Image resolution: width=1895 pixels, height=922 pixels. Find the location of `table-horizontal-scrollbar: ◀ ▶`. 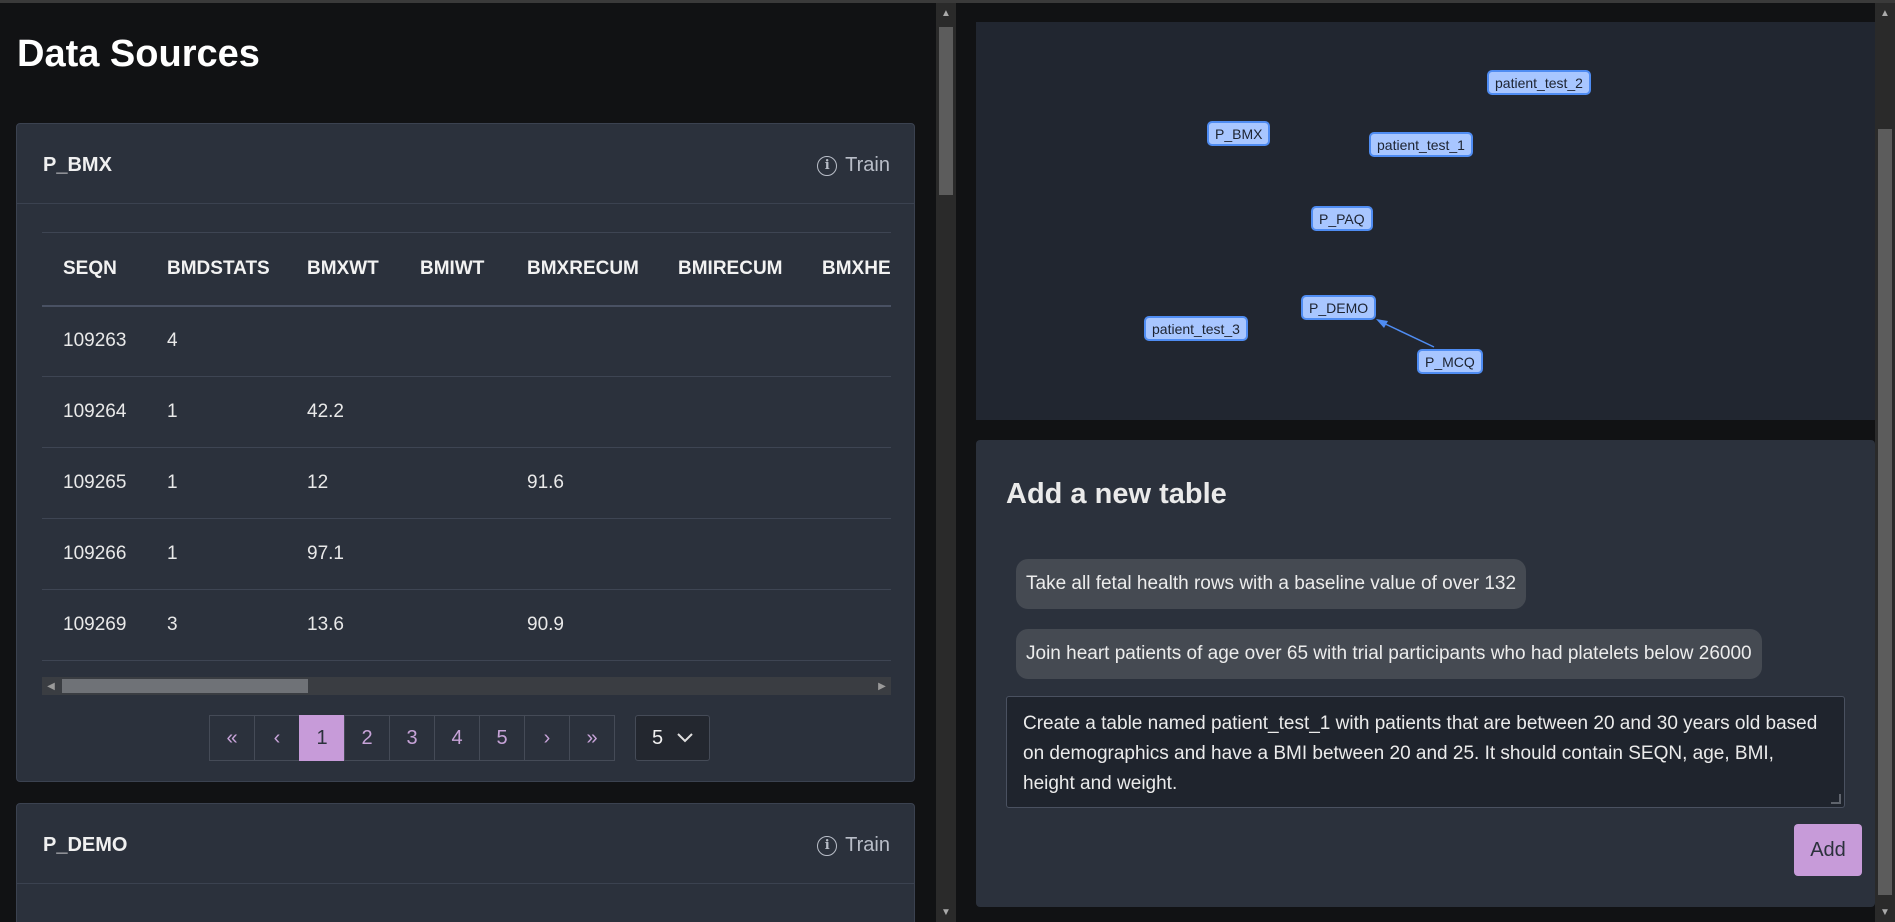

table-horizontal-scrollbar: ◀ ▶ is located at coordinates (466, 686).